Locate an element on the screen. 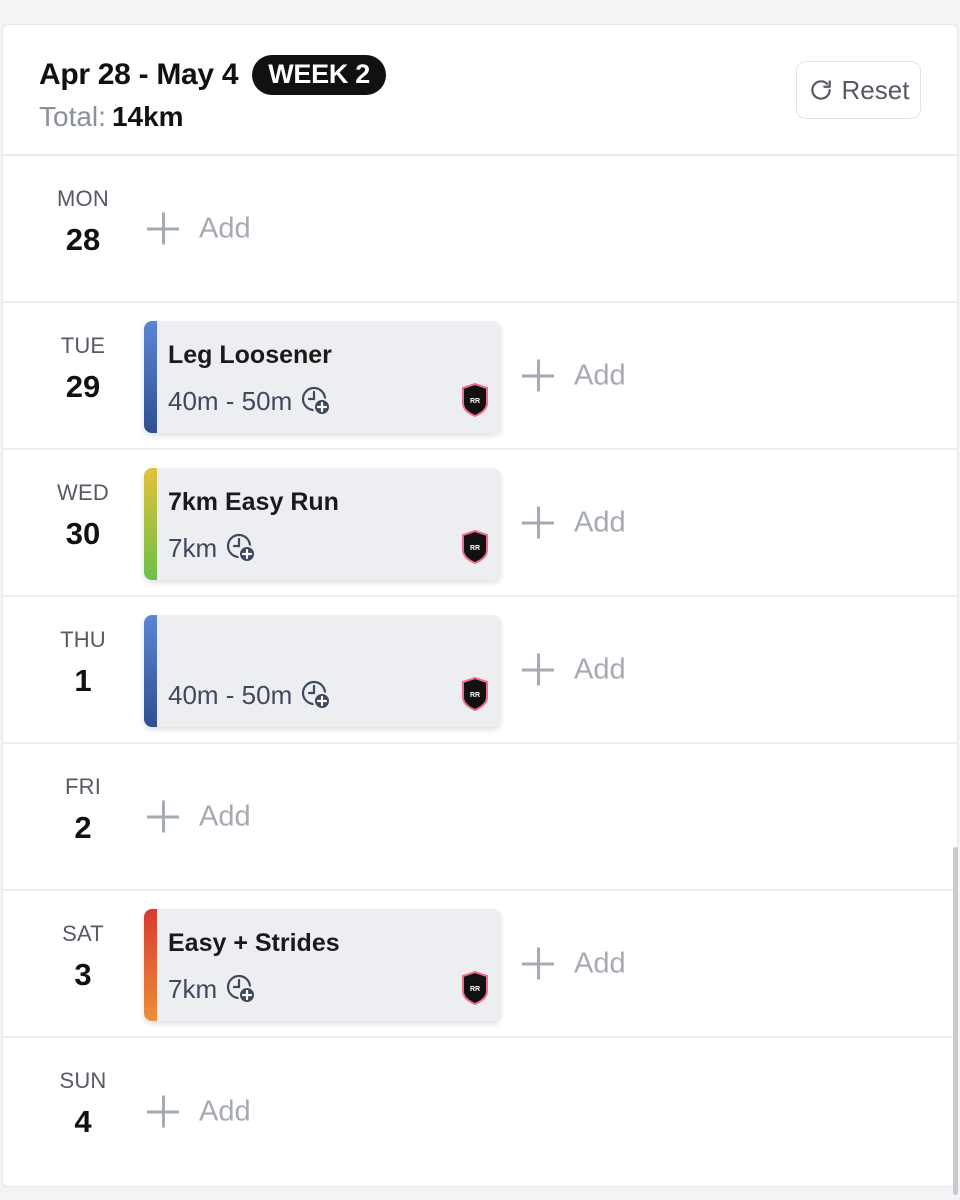 This screenshot has width=960, height=1200. week-total: Total: 14km is located at coordinates (111, 117).